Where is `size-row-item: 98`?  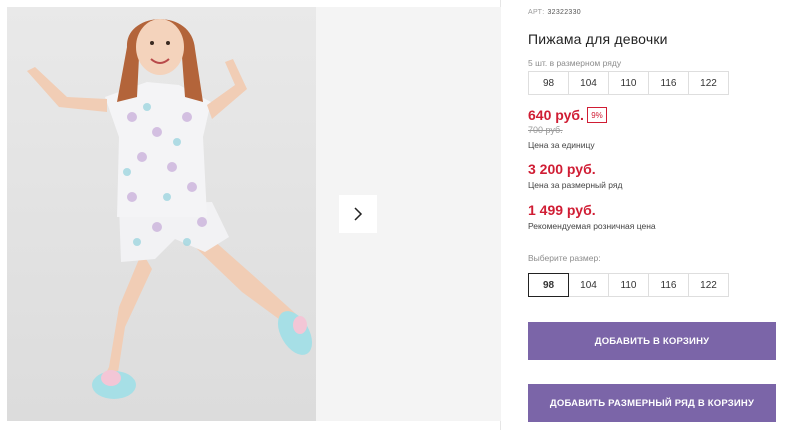
size-row-item: 98 is located at coordinates (548, 83).